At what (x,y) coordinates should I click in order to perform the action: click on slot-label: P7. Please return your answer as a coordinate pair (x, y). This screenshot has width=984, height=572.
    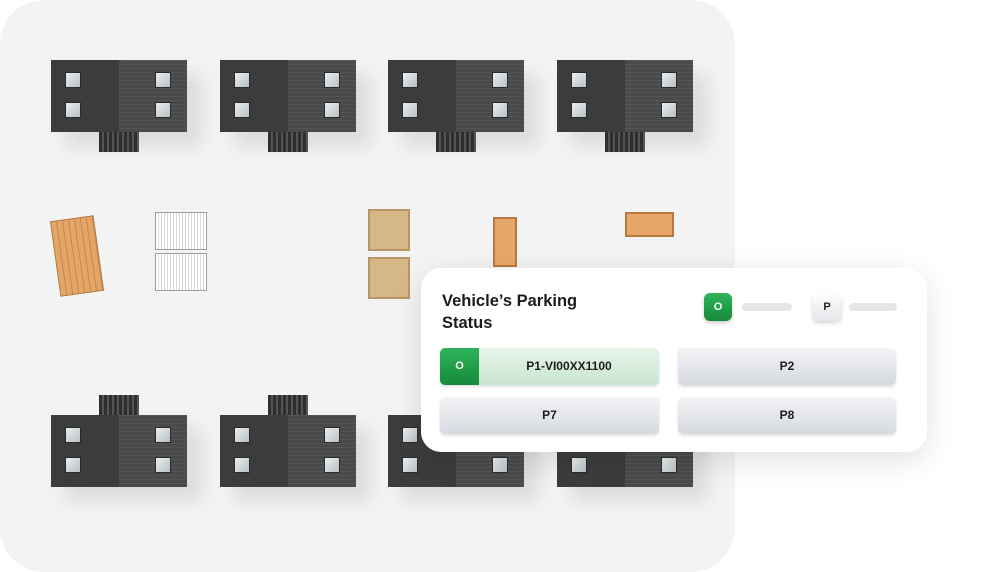
    Looking at the image, I should click on (549, 415).